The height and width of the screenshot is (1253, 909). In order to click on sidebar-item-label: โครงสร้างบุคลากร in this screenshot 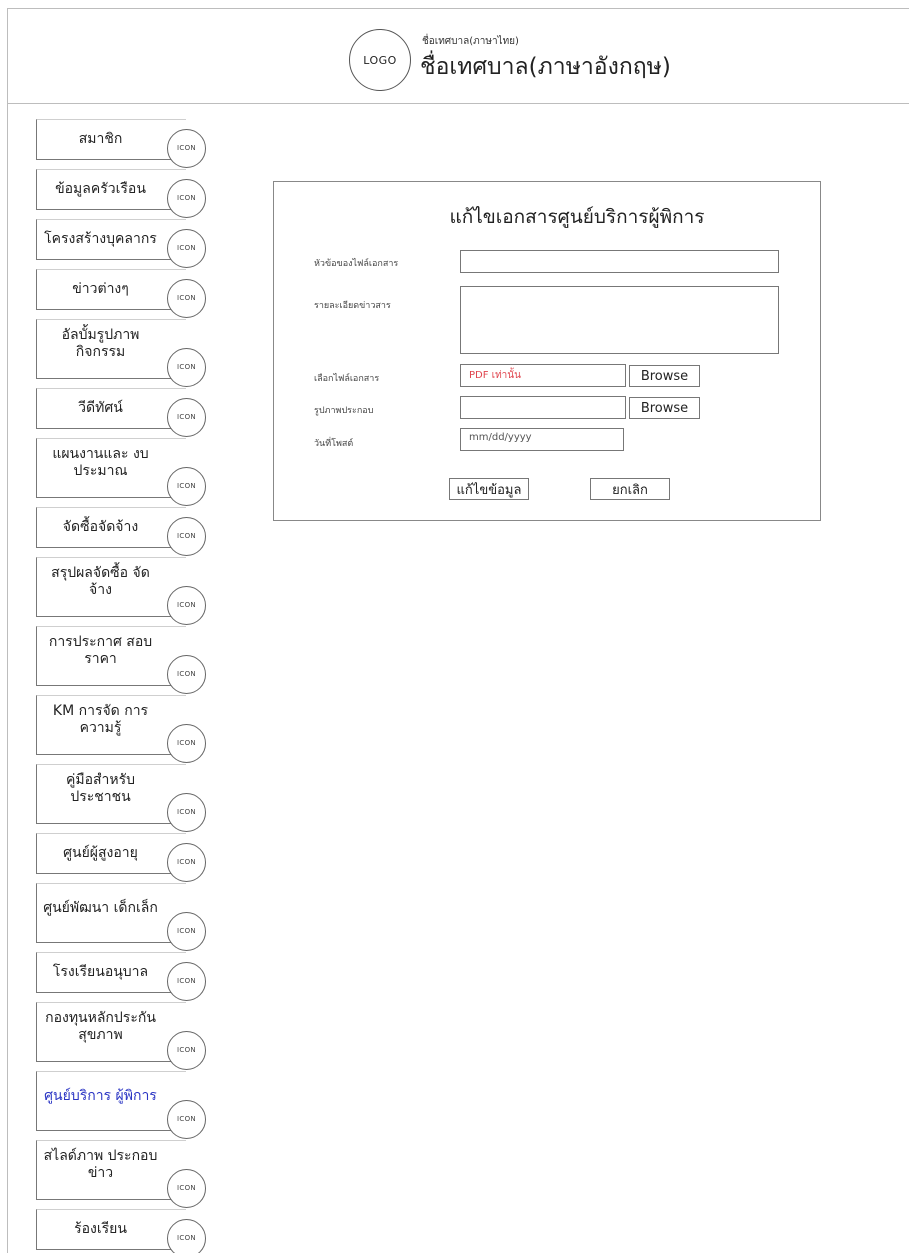, I will do `click(100, 239)`.